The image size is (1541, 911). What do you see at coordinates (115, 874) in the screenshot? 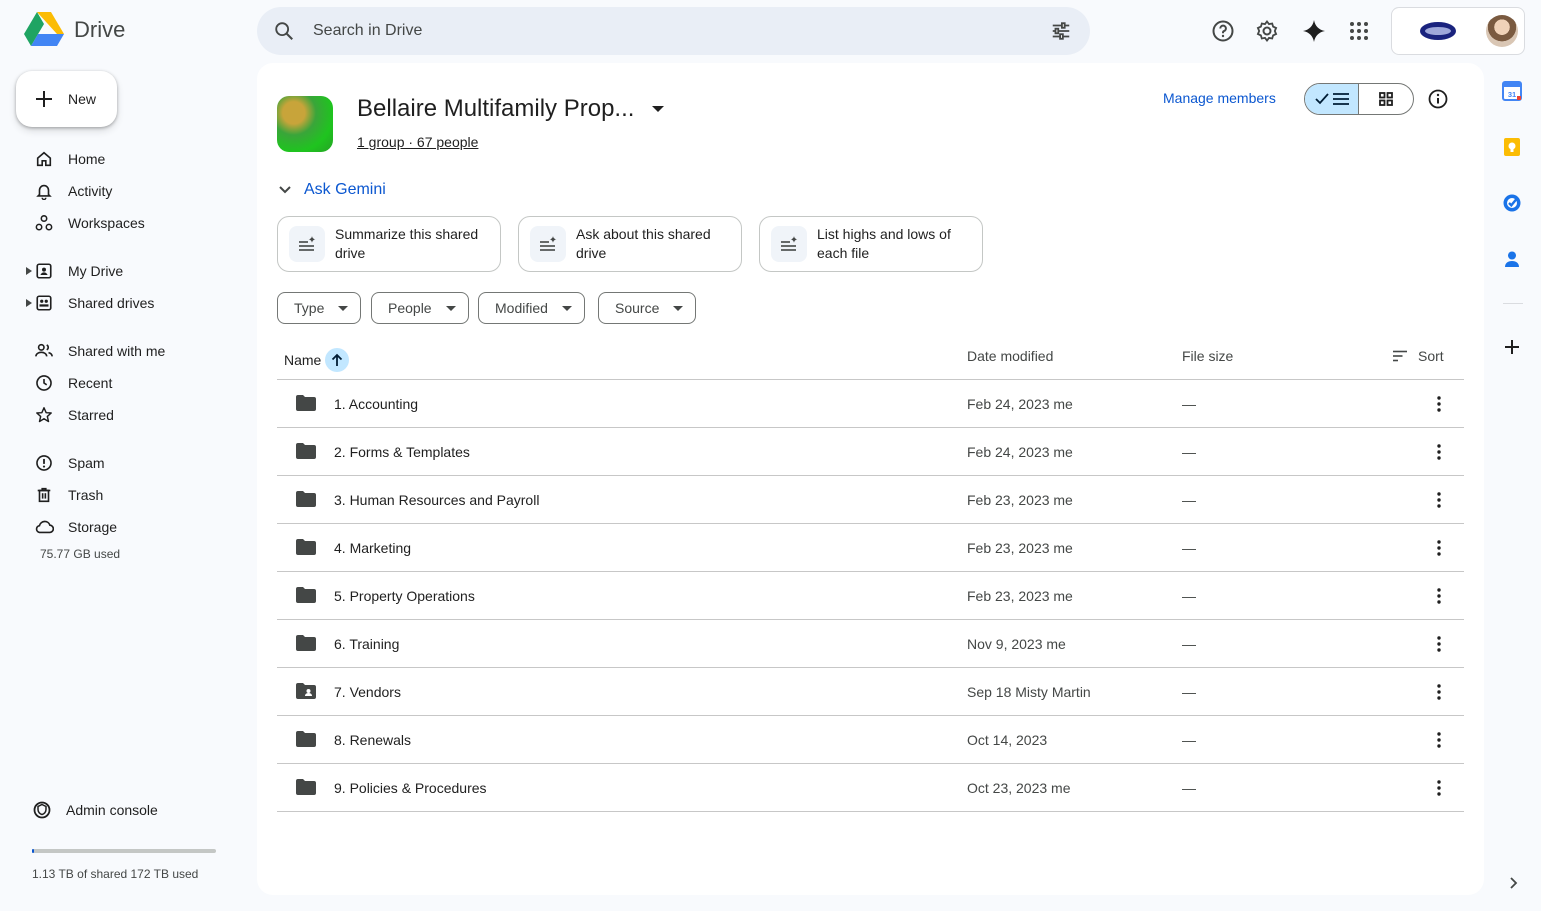
I see `shared-storage-text: 1.13 TB of shared 172 TB used` at bounding box center [115, 874].